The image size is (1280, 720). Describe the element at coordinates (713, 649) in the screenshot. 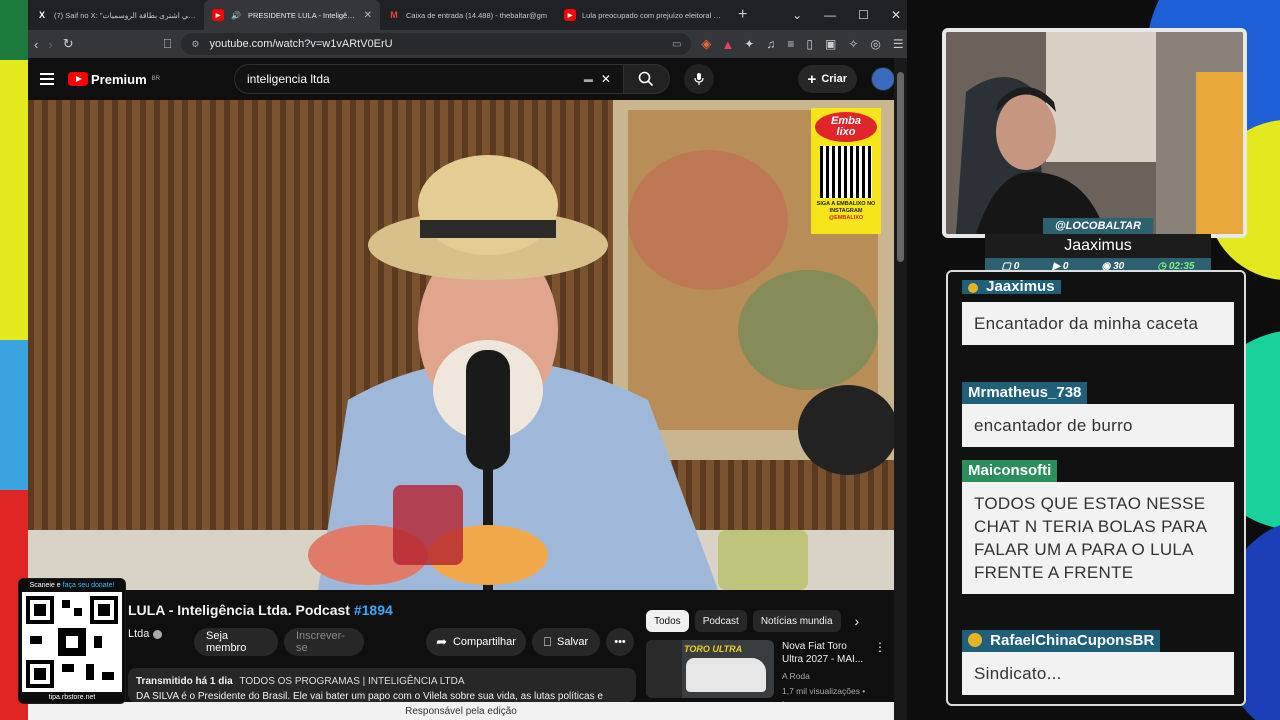

I see `thumbnail-text: TORO ULTRA` at that location.